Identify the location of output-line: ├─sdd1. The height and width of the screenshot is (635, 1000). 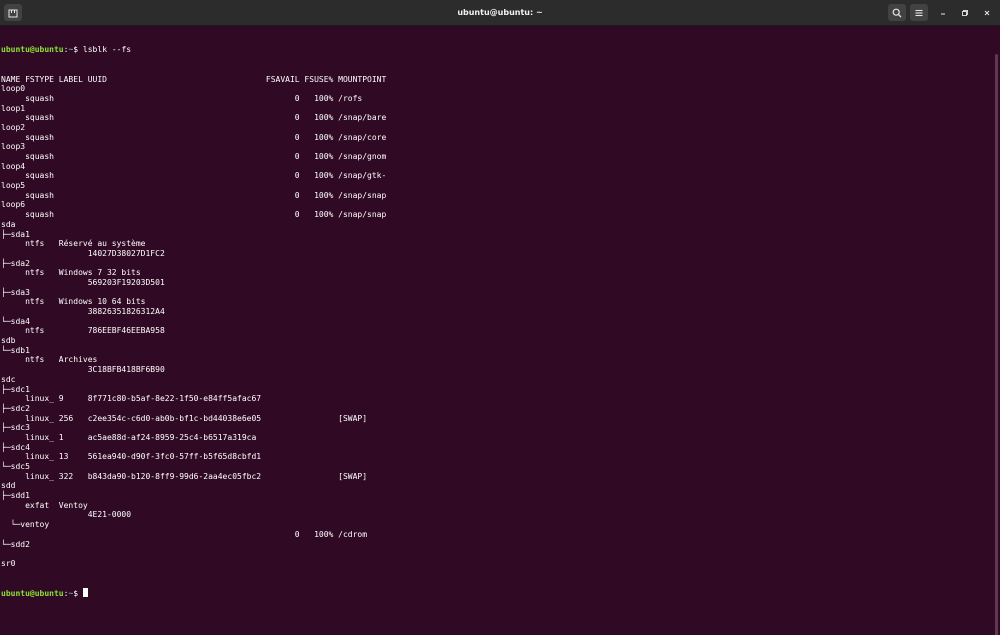
(15, 496).